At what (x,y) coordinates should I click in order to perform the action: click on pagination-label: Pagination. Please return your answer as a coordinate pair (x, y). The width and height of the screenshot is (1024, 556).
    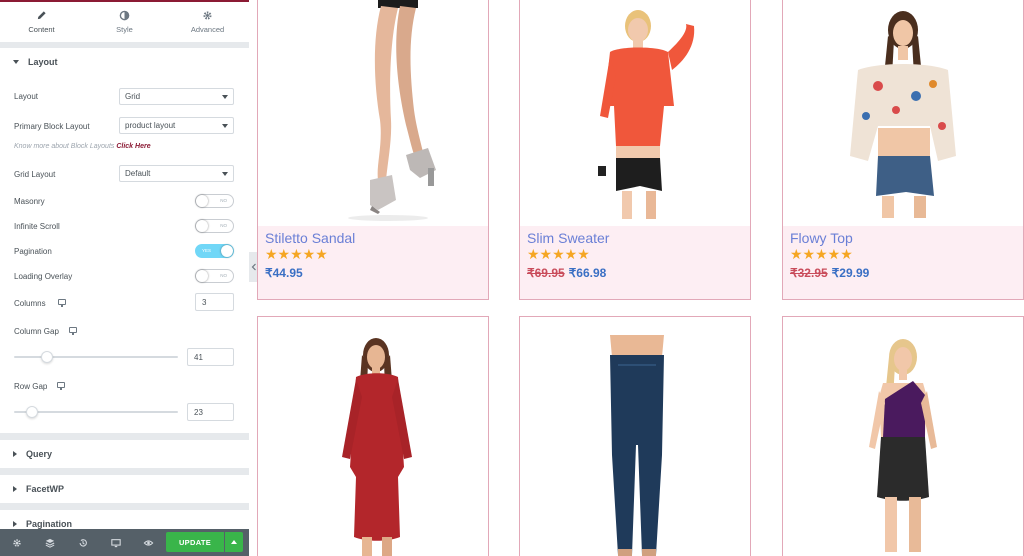
    Looking at the image, I should click on (33, 251).